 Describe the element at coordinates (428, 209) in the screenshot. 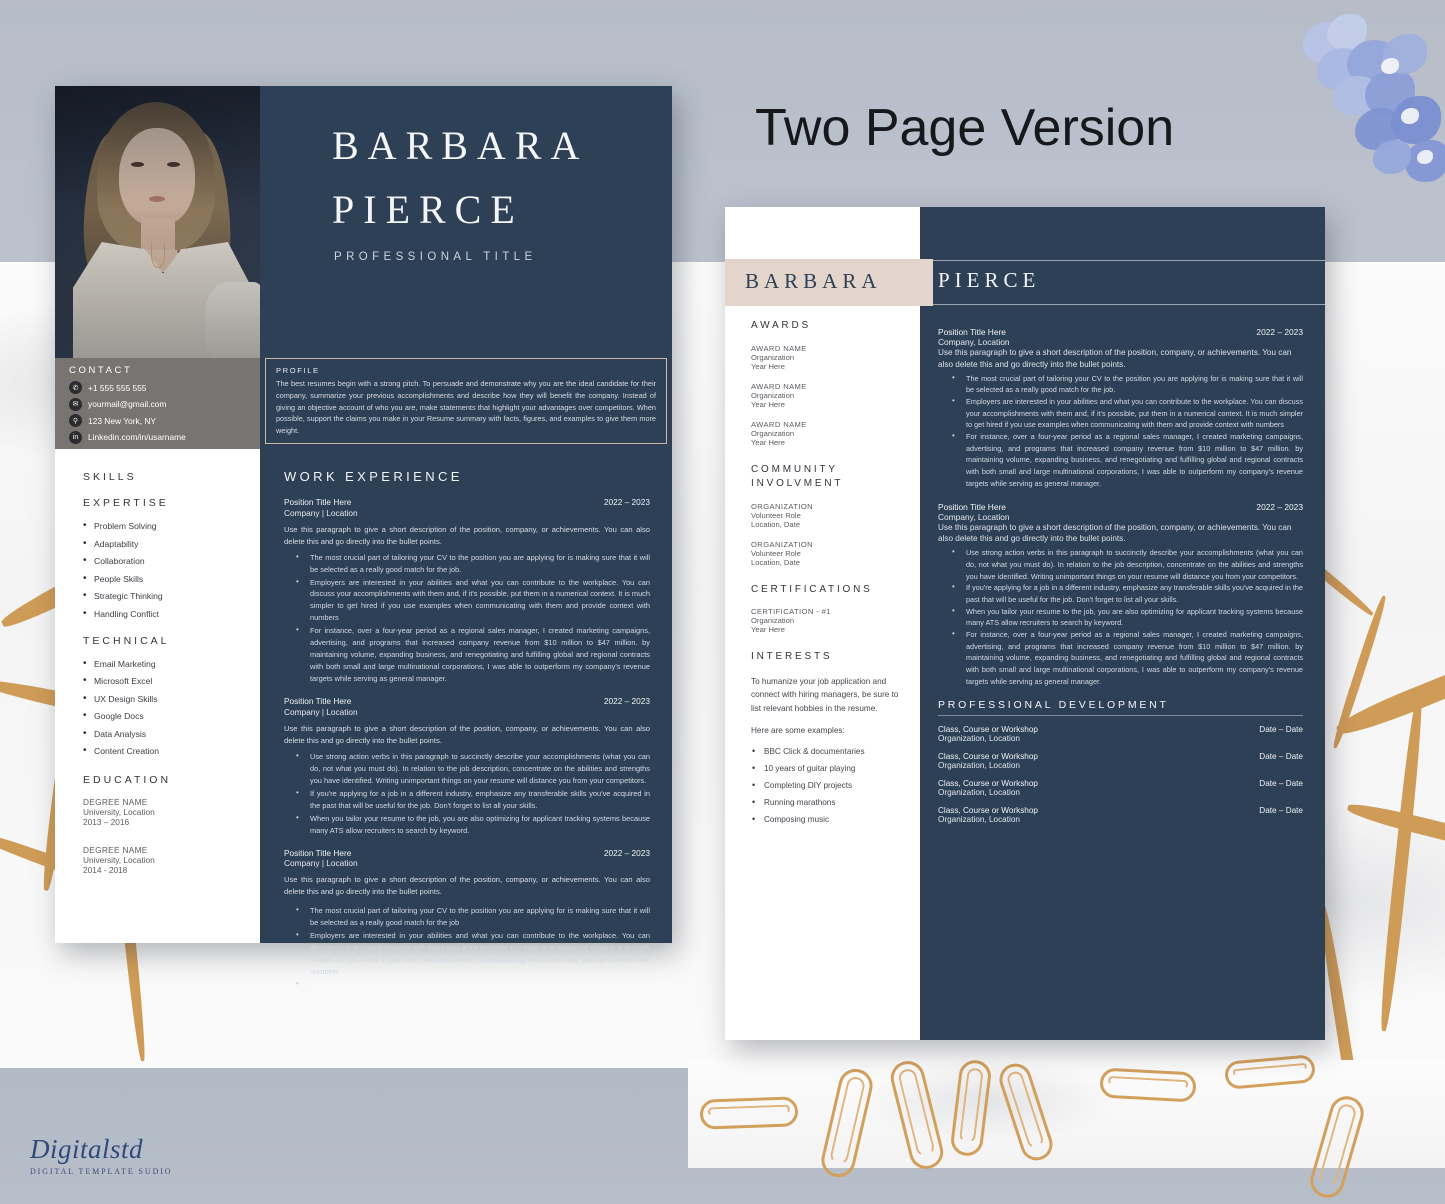

I see `last-name: PIERCE` at that location.